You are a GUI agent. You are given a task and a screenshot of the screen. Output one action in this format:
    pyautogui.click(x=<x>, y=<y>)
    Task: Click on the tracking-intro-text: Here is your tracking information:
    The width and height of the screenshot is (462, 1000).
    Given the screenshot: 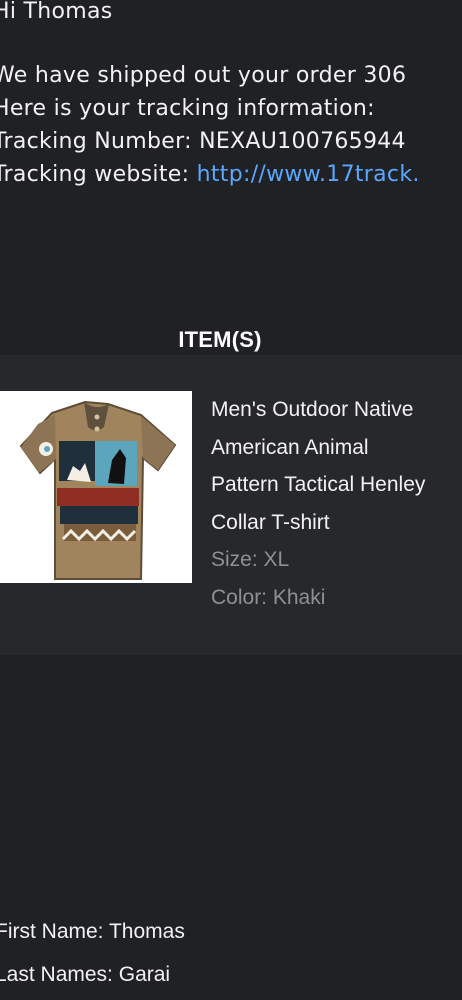 What is the action you would take?
    pyautogui.click(x=187, y=108)
    